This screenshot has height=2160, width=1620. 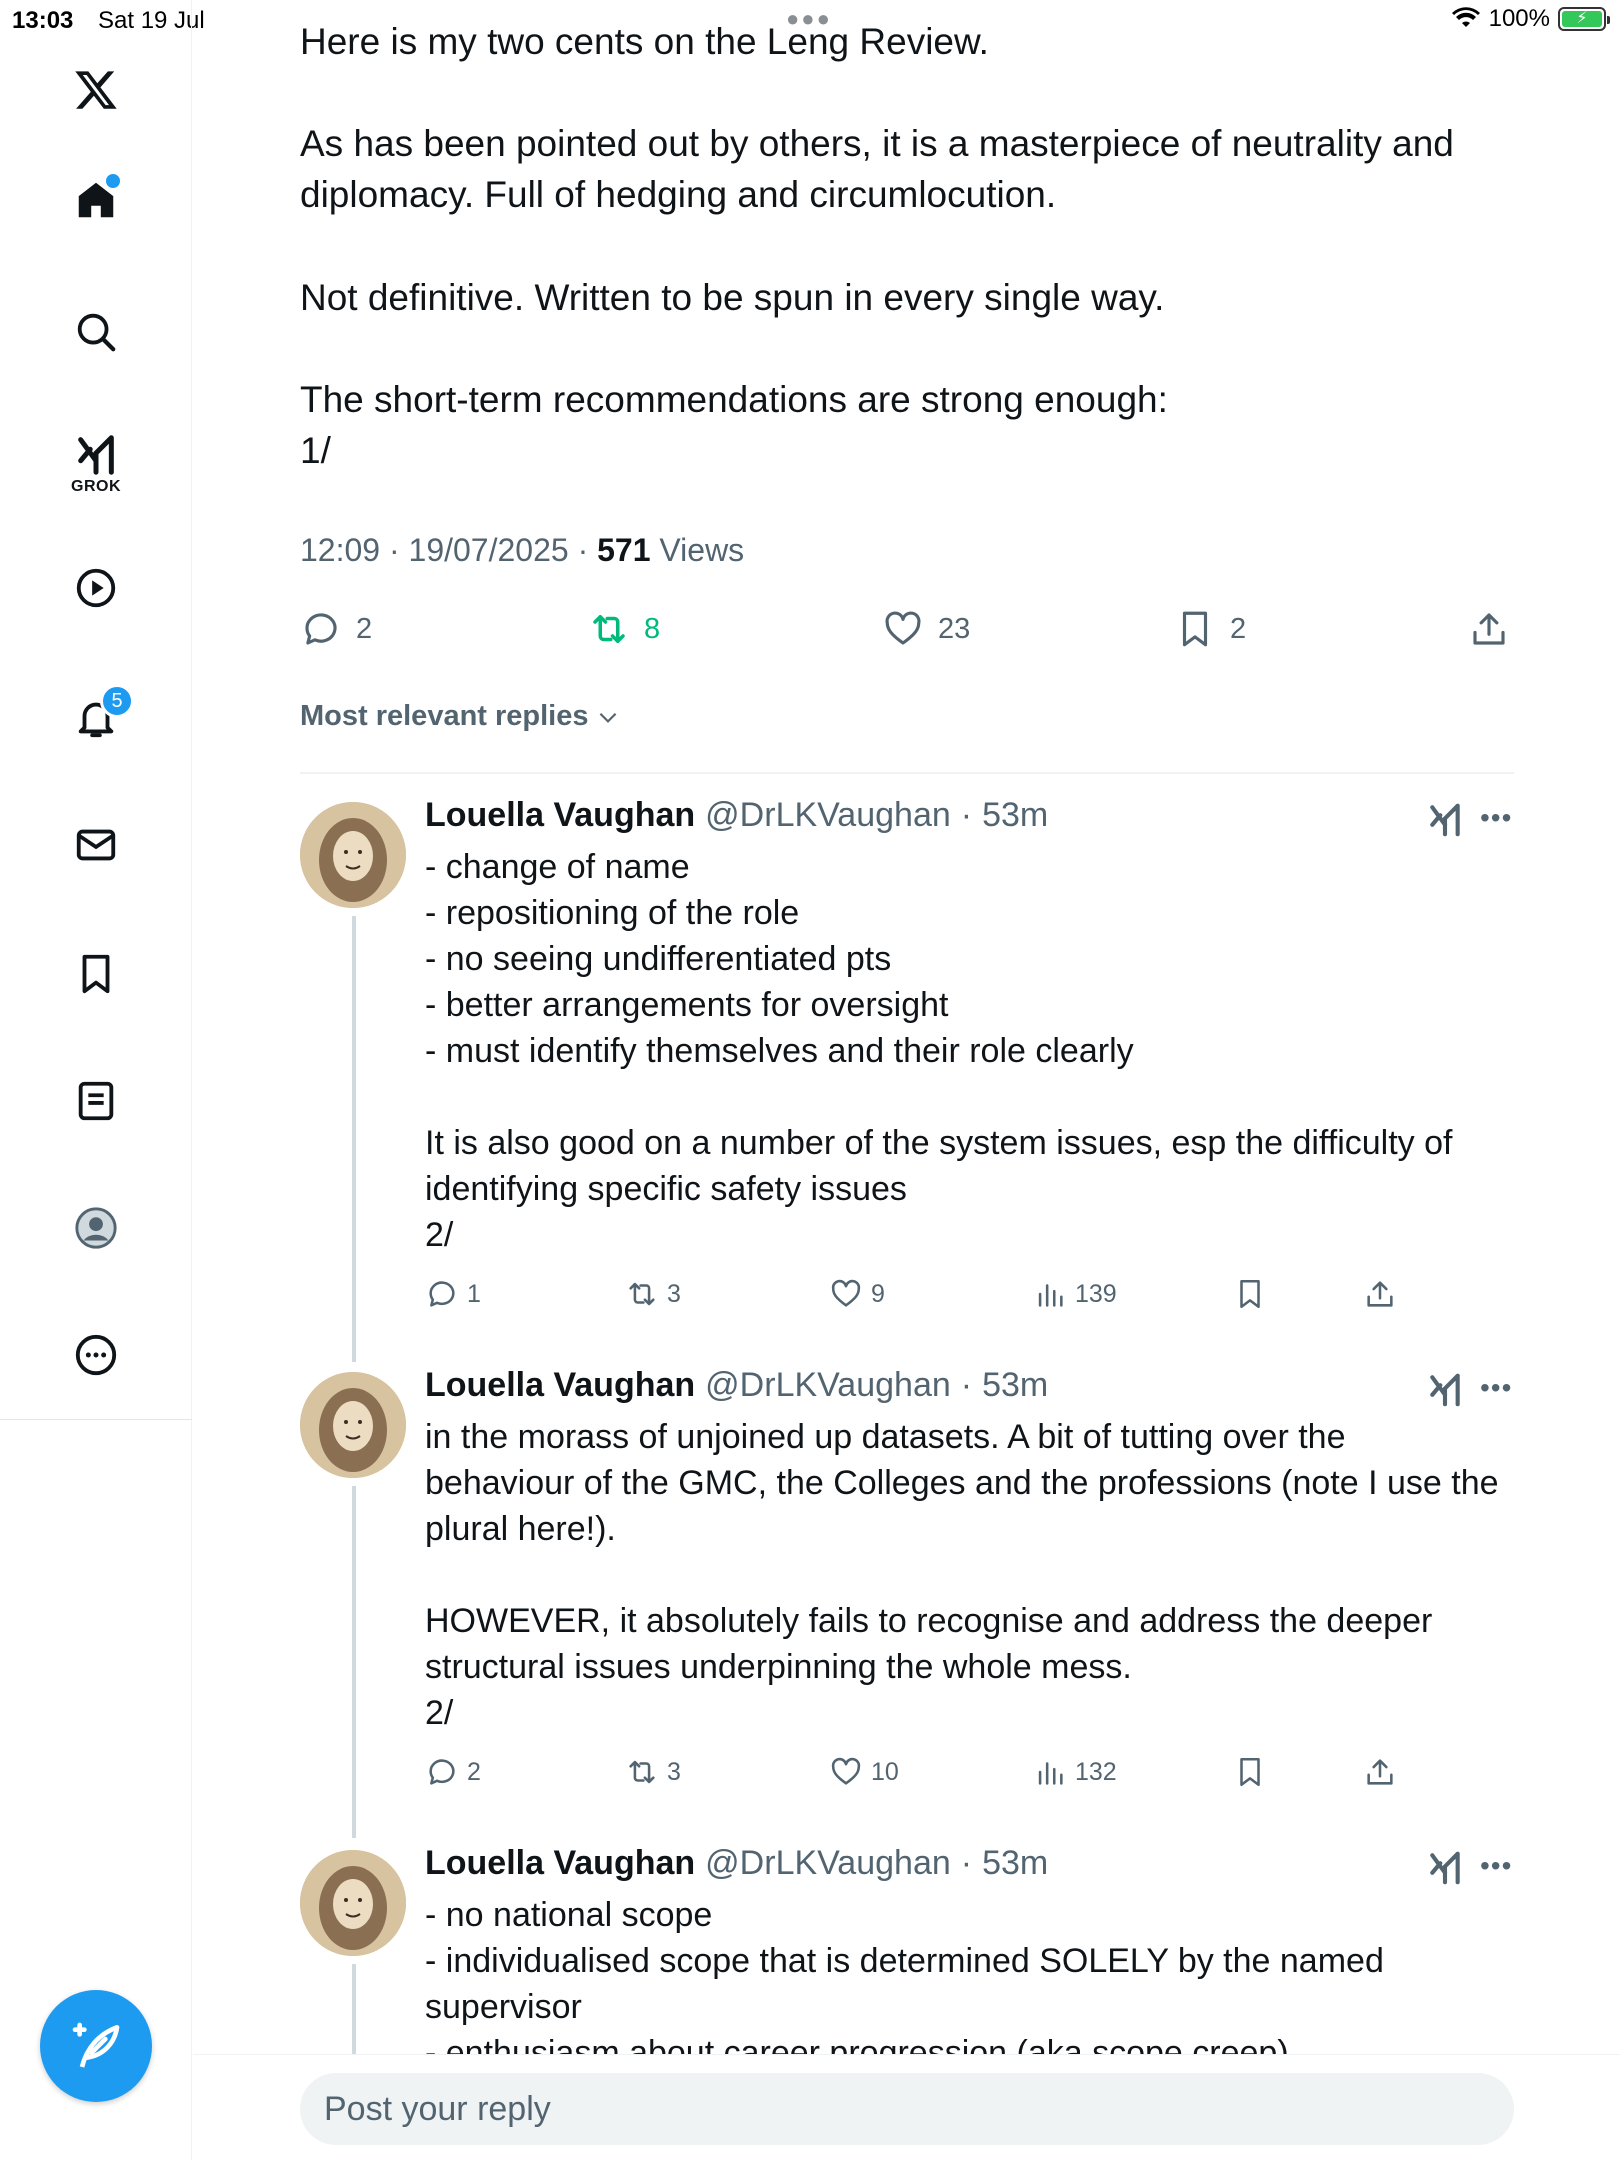 I want to click on views-button: 132, so click(x=1075, y=1772).